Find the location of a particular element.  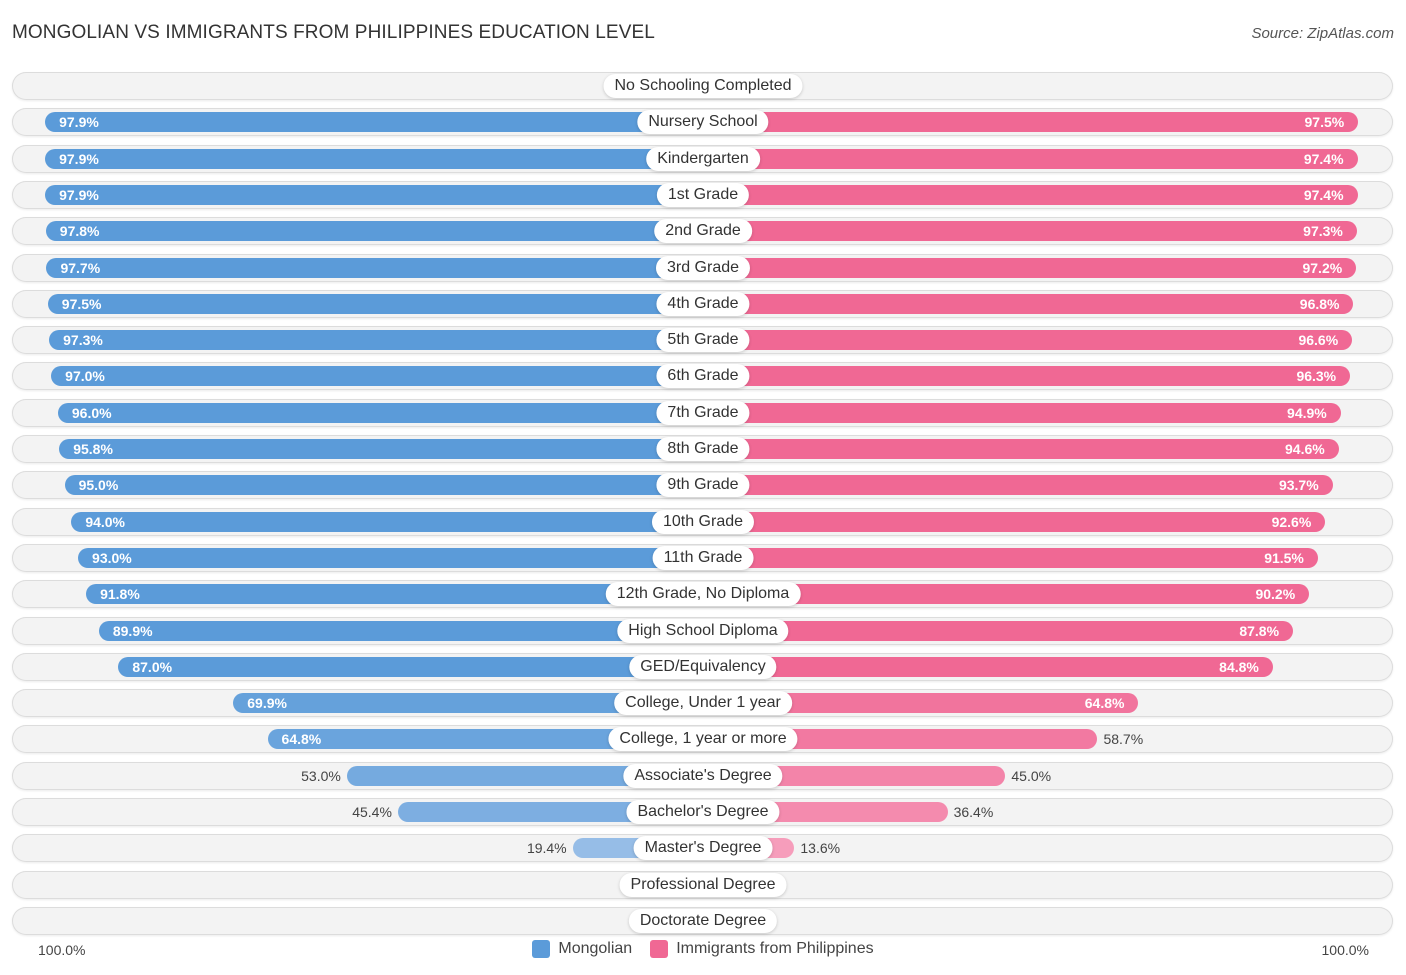

legend: Mongolian Immigrants from Philippines is located at coordinates (703, 949).